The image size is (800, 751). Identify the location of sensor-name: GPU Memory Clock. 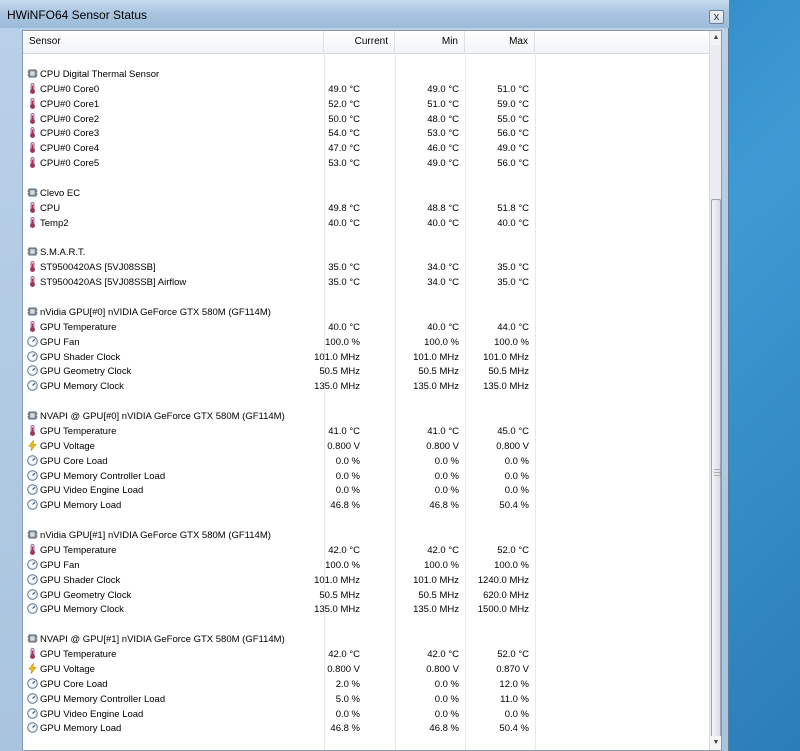
(82, 610).